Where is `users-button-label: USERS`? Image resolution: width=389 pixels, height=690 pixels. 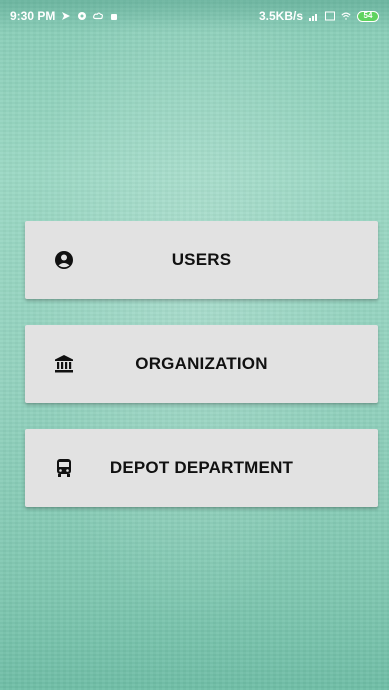 users-button-label: USERS is located at coordinates (201, 259).